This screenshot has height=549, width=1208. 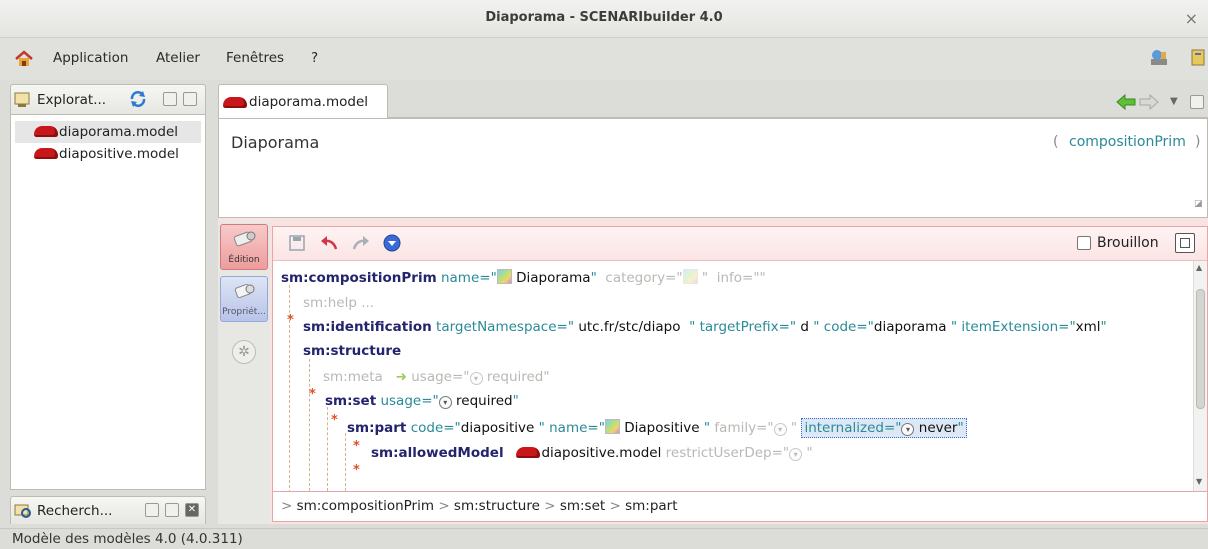 What do you see at coordinates (515, 377) in the screenshot?
I see `attribute-value: required` at bounding box center [515, 377].